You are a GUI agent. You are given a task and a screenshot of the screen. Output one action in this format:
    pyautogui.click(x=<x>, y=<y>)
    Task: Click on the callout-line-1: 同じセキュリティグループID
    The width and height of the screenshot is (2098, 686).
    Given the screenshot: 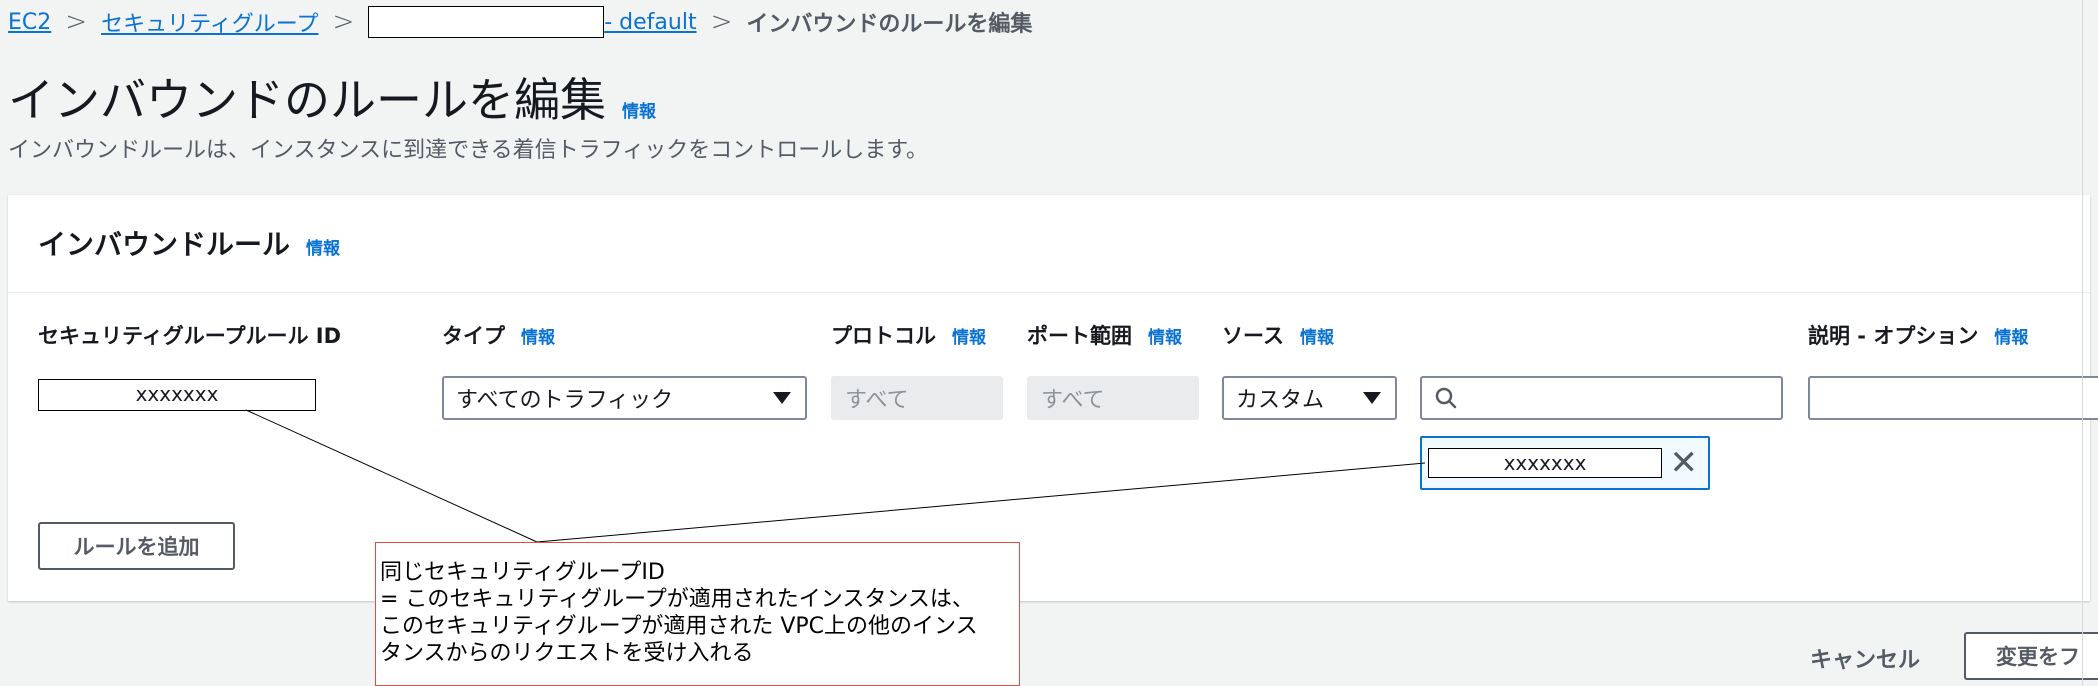 What is the action you would take?
    pyautogui.click(x=522, y=572)
    